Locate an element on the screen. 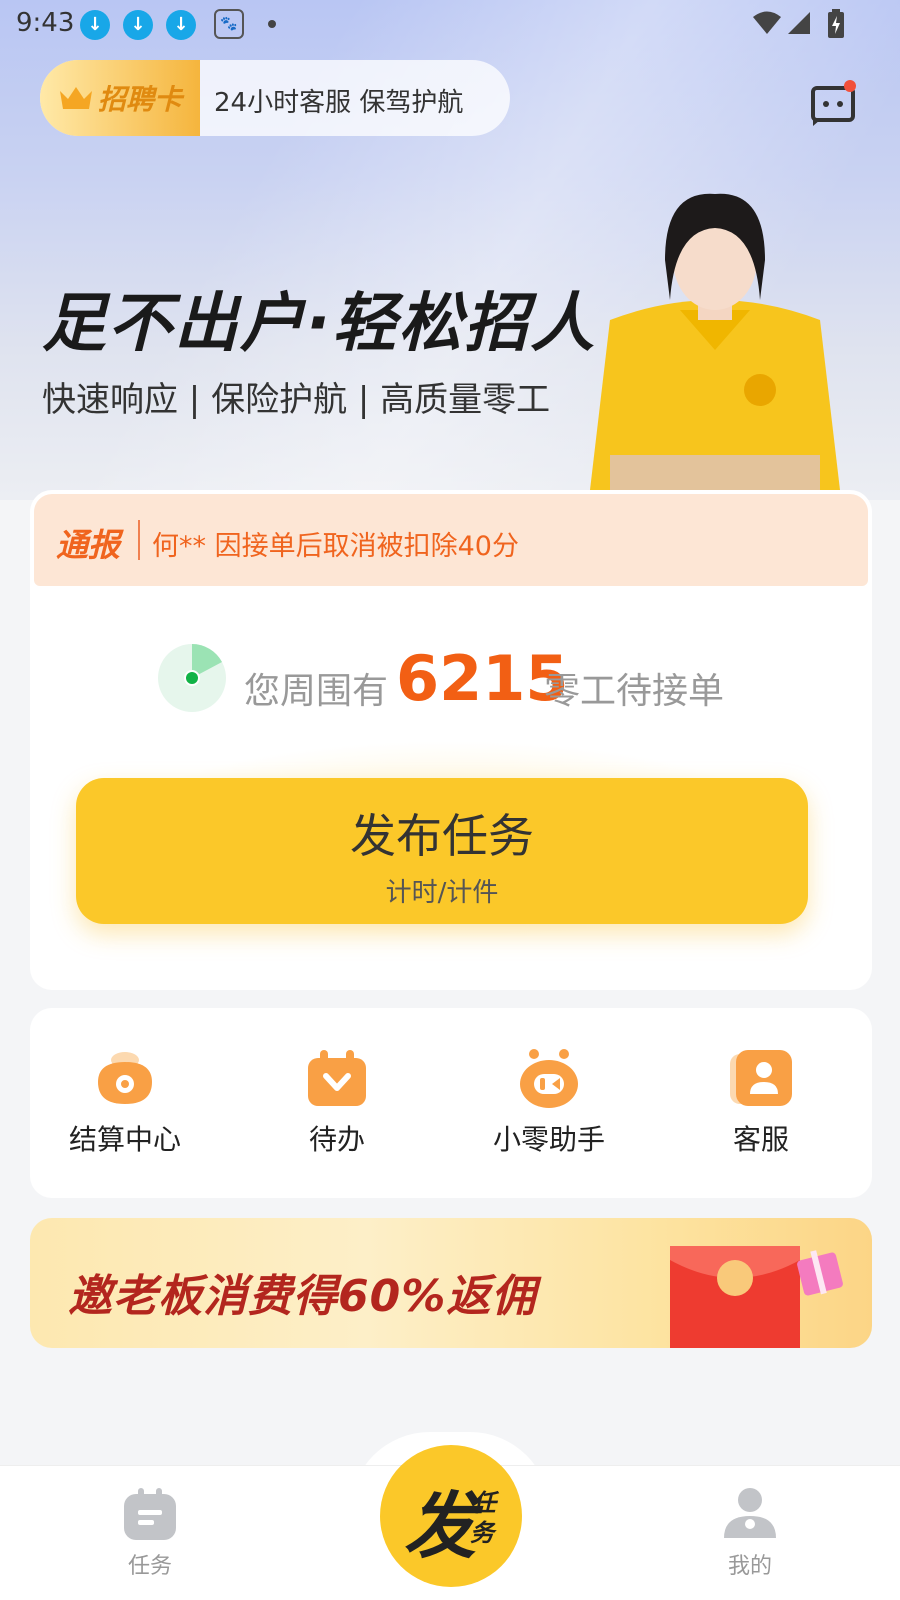 Image resolution: width=900 pixels, height=1600 pixels. wallet-icon is located at coordinates (125, 1078).